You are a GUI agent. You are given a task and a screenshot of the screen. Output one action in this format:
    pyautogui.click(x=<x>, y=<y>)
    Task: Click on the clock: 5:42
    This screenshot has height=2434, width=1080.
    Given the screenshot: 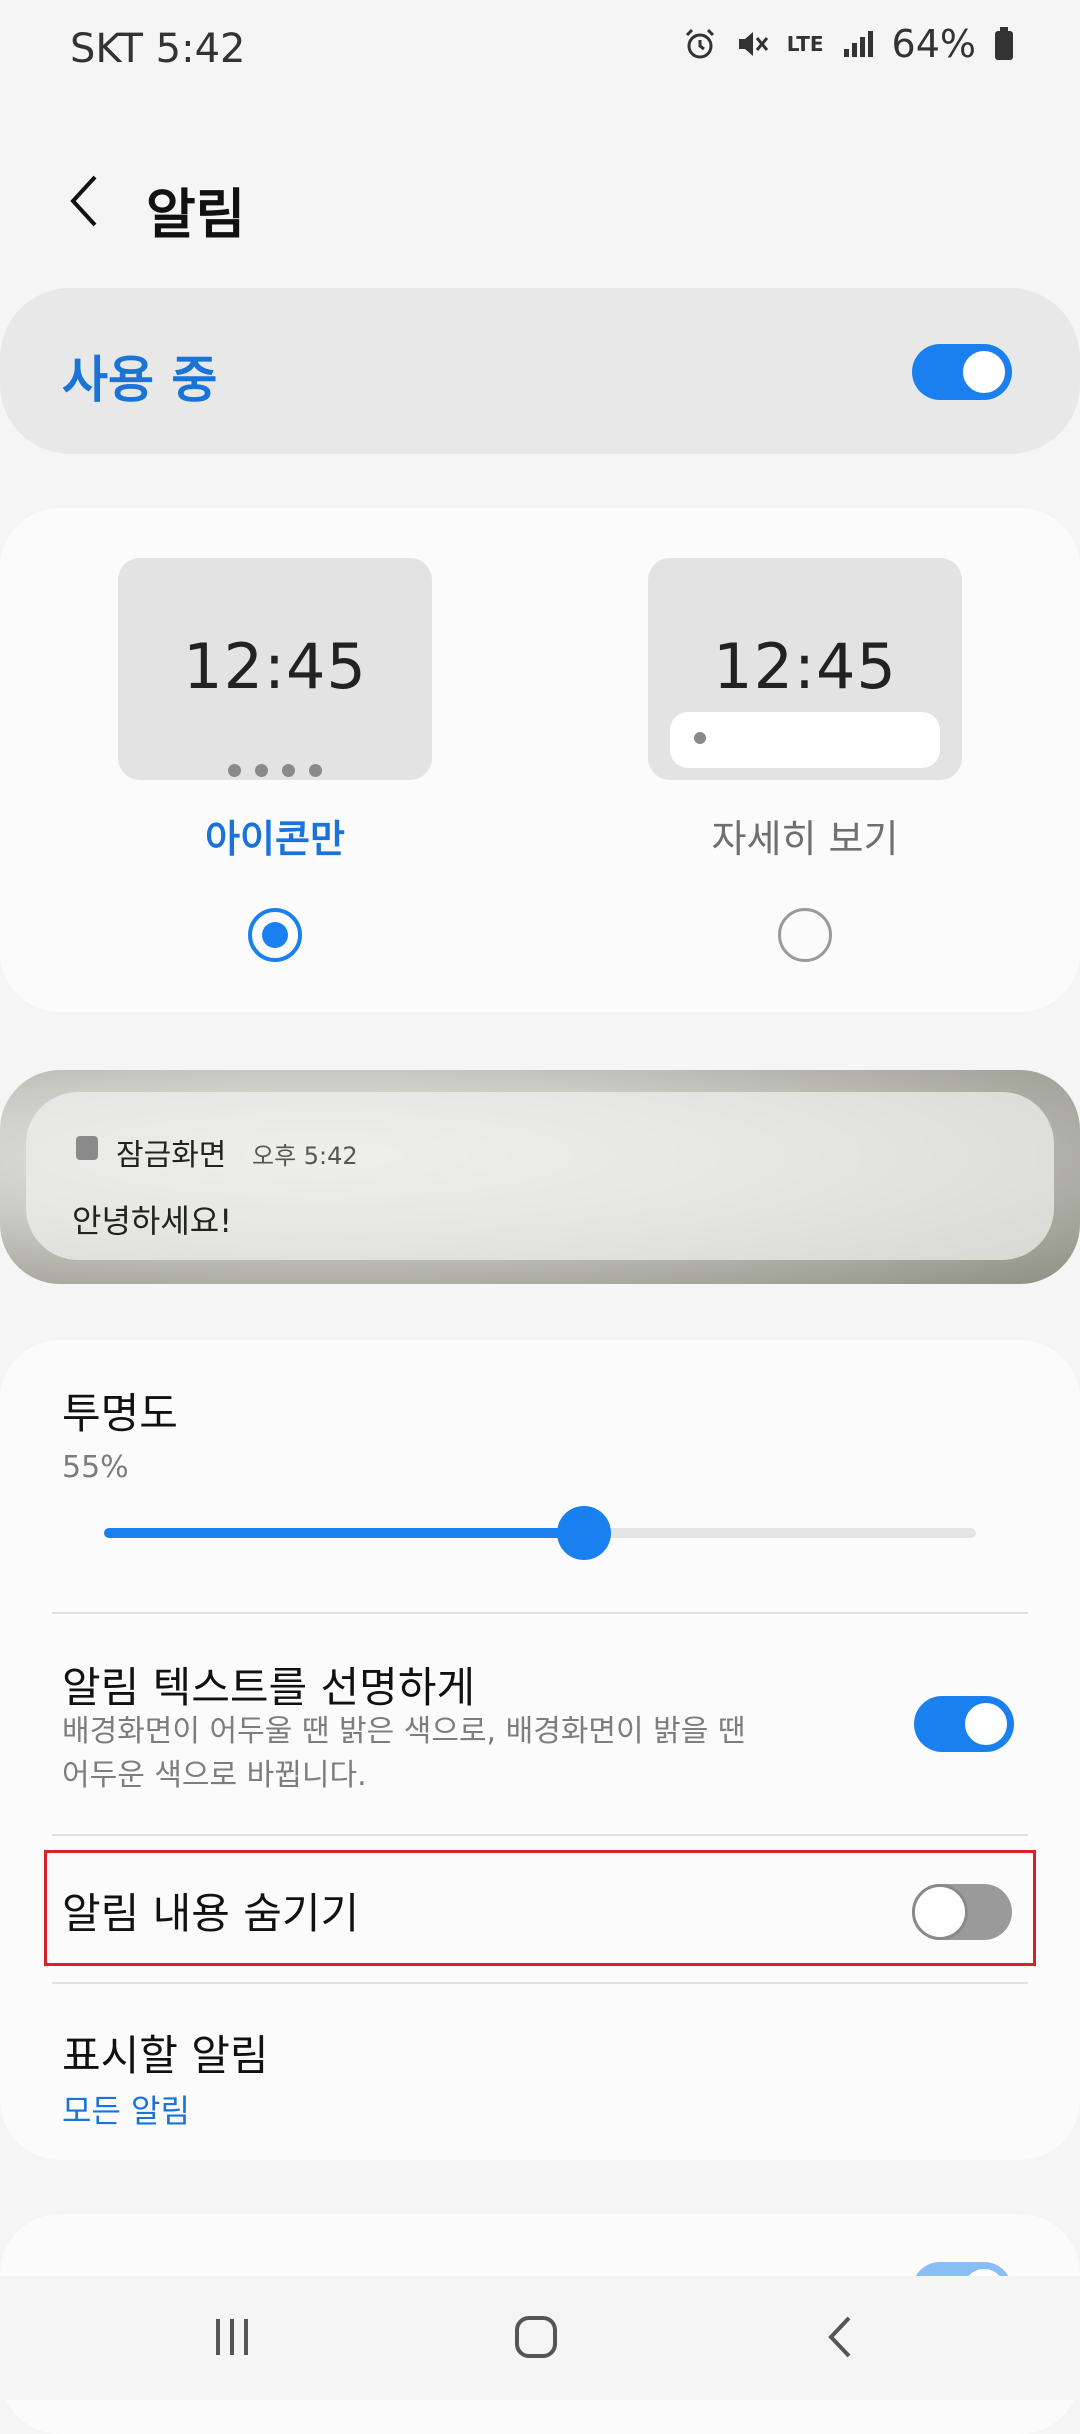 What is the action you would take?
    pyautogui.click(x=200, y=49)
    